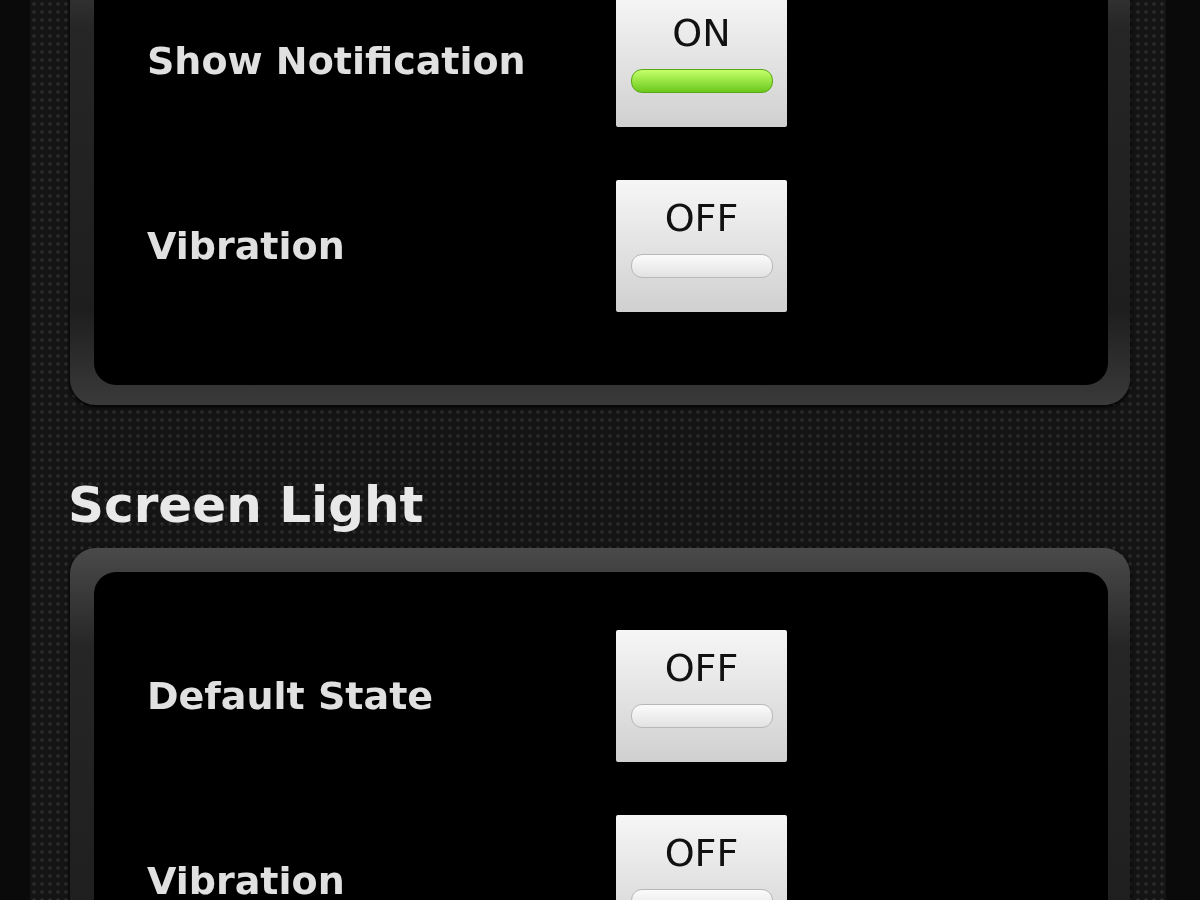  Describe the element at coordinates (246, 505) in the screenshot. I see `section-heading: Screen Light` at that location.